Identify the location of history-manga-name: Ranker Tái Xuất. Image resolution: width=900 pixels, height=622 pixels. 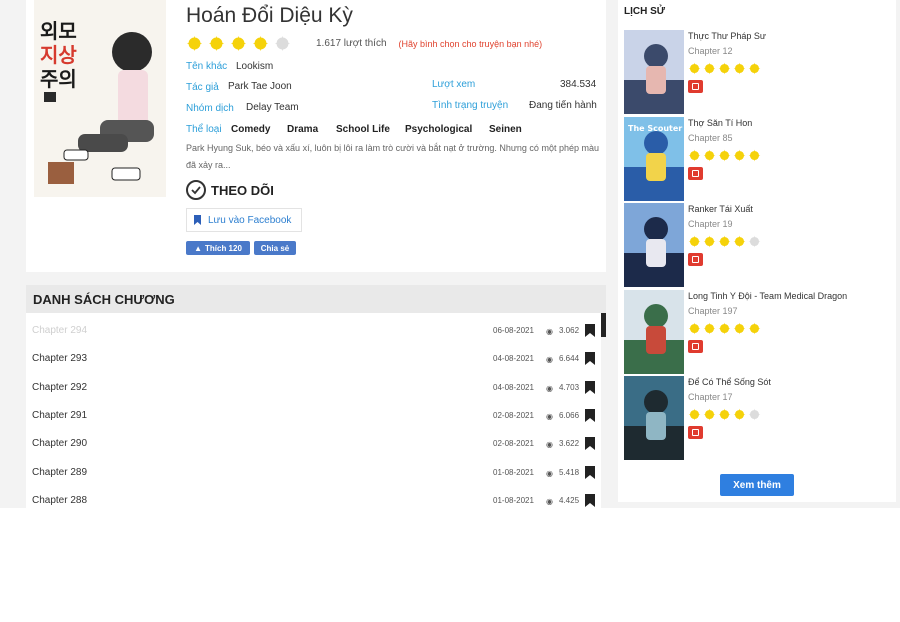
(720, 209).